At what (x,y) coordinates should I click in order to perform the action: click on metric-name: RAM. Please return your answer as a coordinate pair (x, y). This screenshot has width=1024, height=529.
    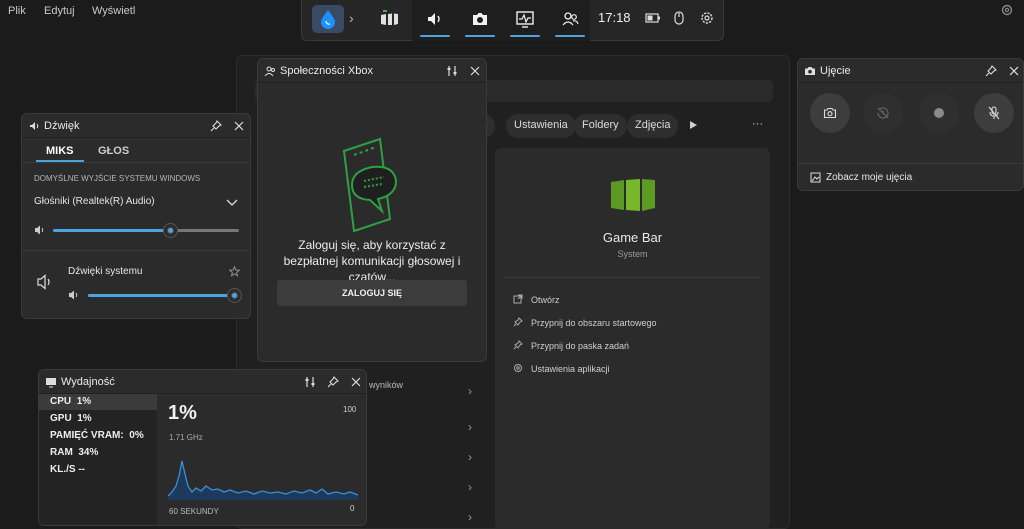
    Looking at the image, I should click on (61, 452).